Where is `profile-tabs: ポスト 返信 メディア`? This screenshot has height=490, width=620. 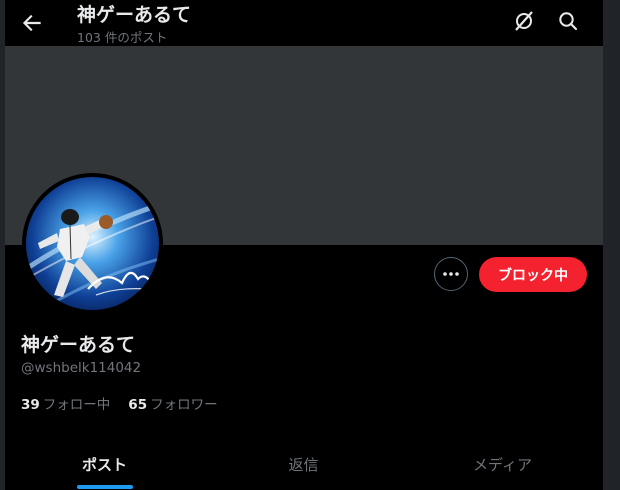 profile-tabs: ポスト 返信 メディア is located at coordinates (304, 463).